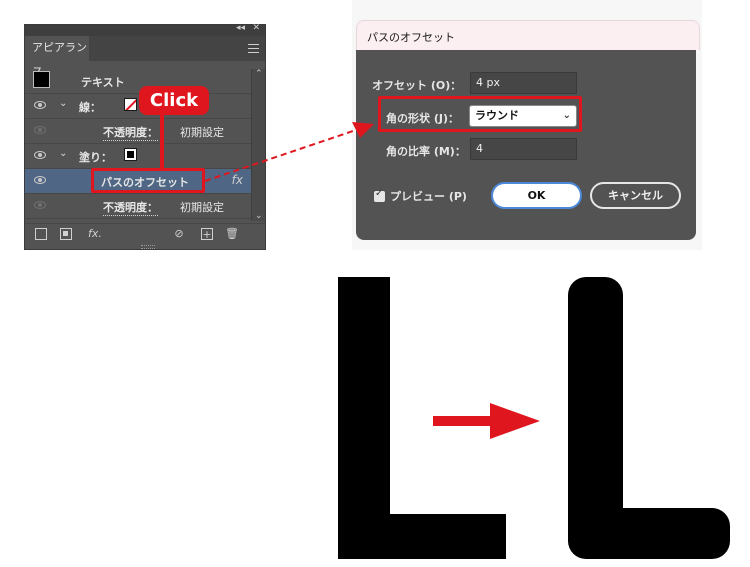 The image size is (750, 567). Describe the element at coordinates (363, 130) in the screenshot. I see `connector-arrowhead` at that location.